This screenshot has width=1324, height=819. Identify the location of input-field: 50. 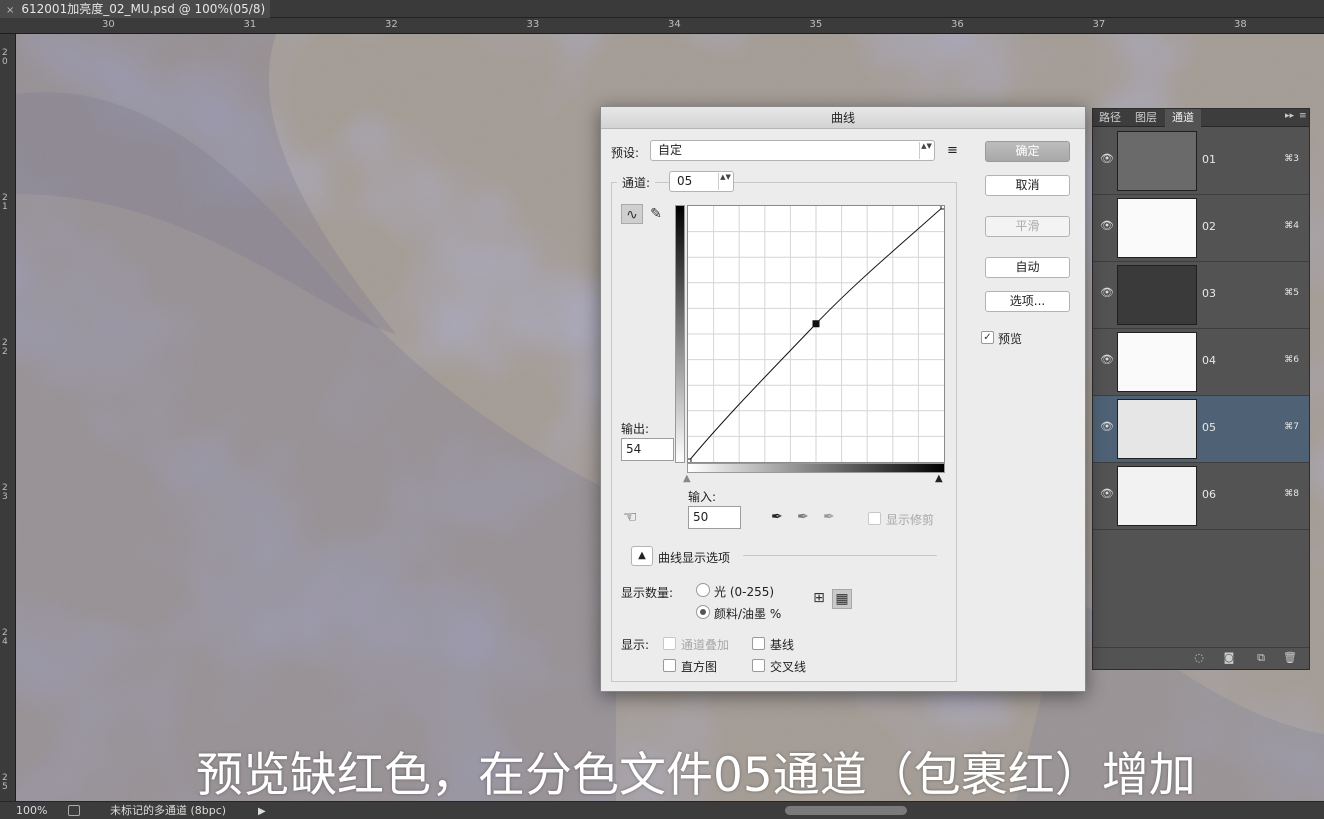
(714, 517).